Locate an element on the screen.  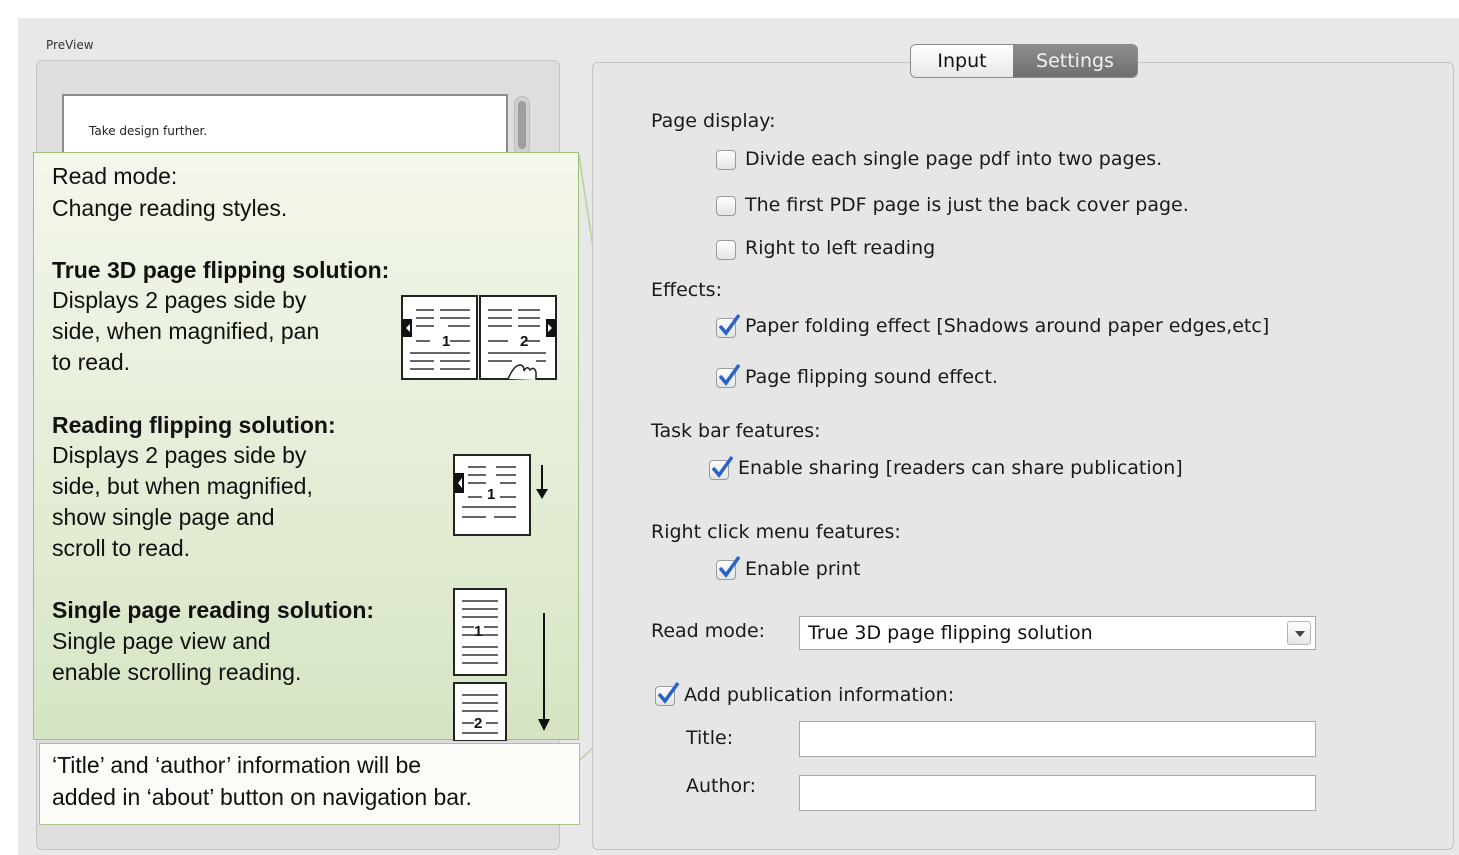
two-page-book-icon is located at coordinates (479, 337).